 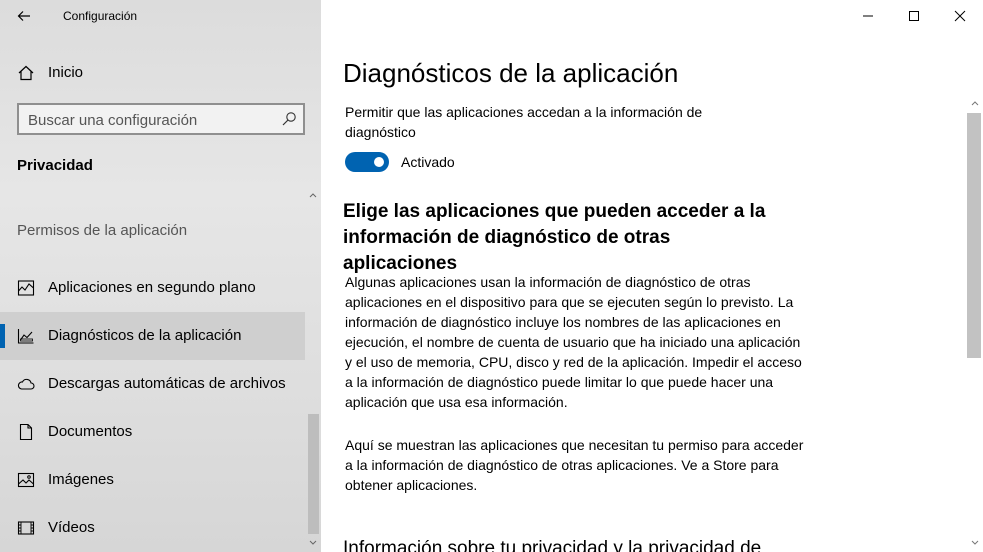 What do you see at coordinates (148, 120) in the screenshot?
I see `search-input` at bounding box center [148, 120].